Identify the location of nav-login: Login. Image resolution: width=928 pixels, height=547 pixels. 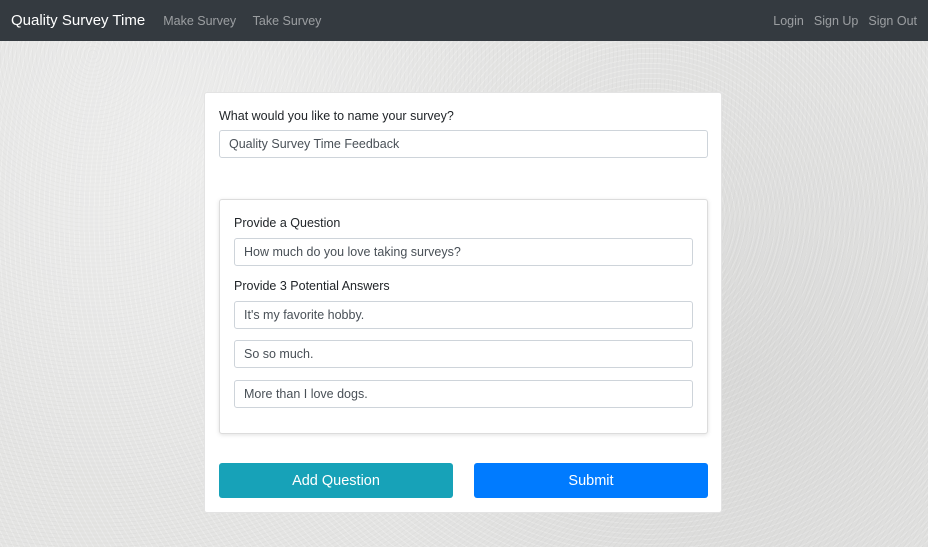
(788, 21).